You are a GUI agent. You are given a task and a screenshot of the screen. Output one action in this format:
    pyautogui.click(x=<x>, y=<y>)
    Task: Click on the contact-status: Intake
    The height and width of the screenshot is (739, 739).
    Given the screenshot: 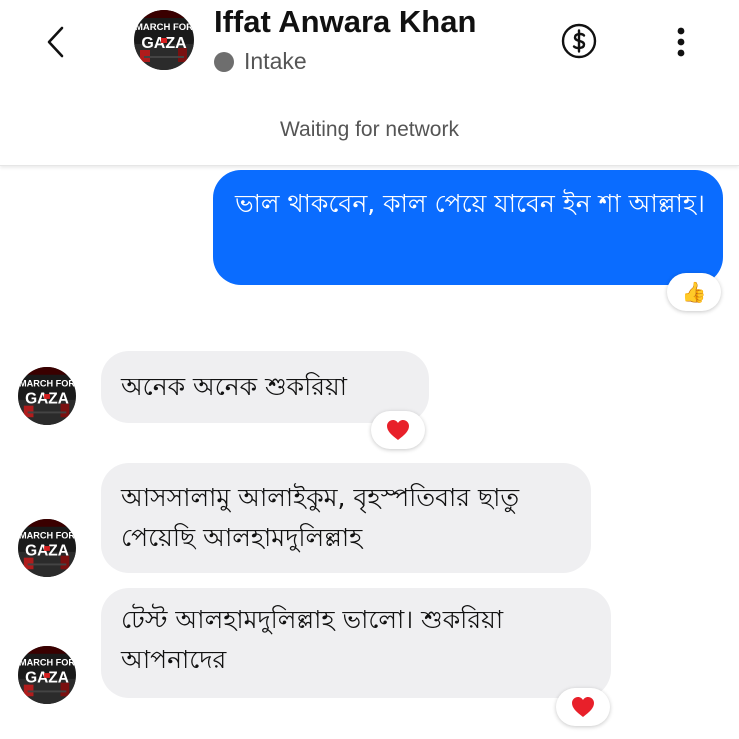 What is the action you would take?
    pyautogui.click(x=260, y=61)
    